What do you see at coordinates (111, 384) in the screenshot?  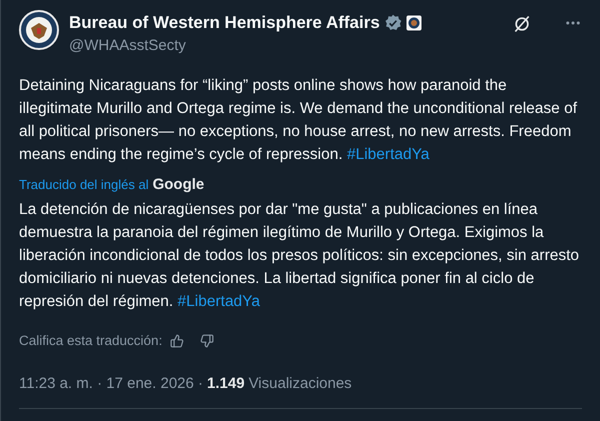 I see `timestamp: 11:23 a. m. · 17 ene. 2026 ·` at bounding box center [111, 384].